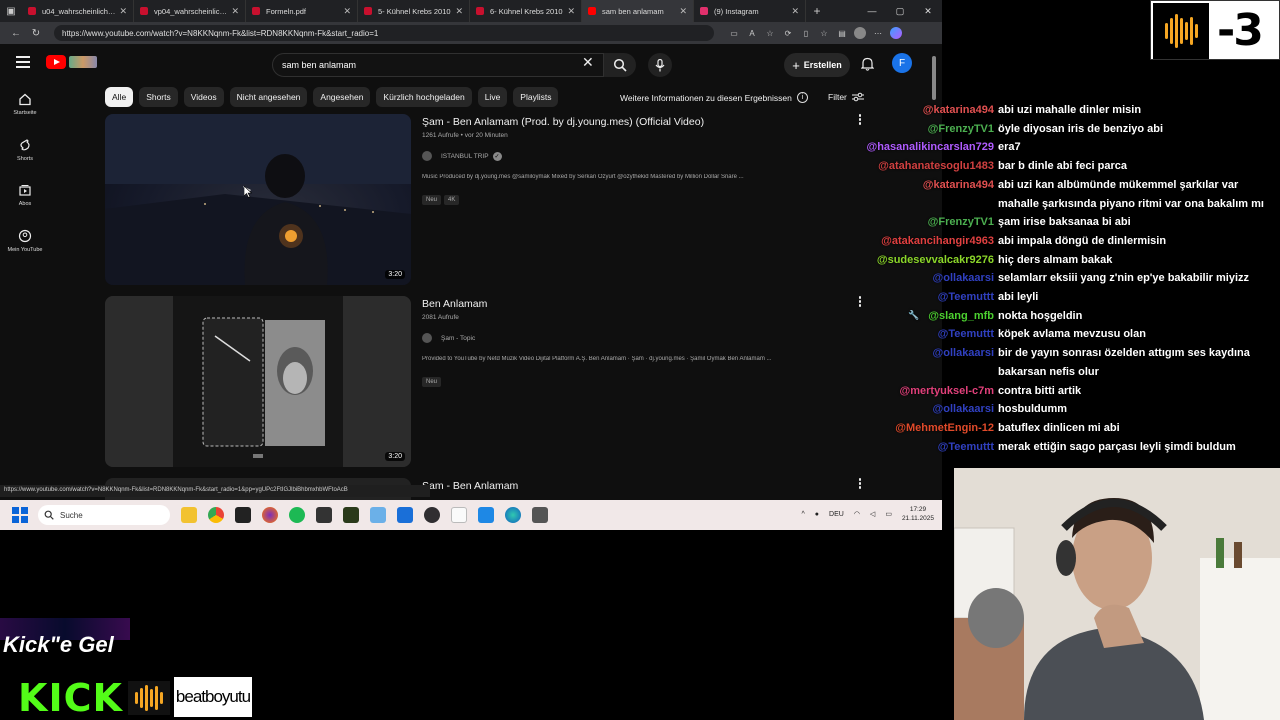  Describe the element at coordinates (588, 62) in the screenshot. I see `clear-search-icon: ✕` at that location.